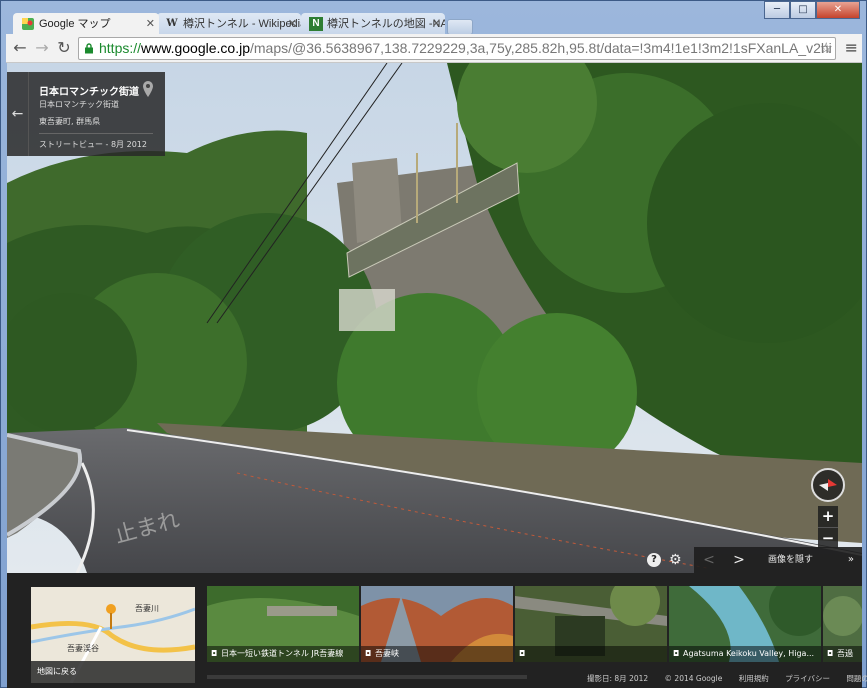 The width and height of the screenshot is (867, 688). Describe the element at coordinates (739, 560) in the screenshot. I see `next-button: >` at that location.